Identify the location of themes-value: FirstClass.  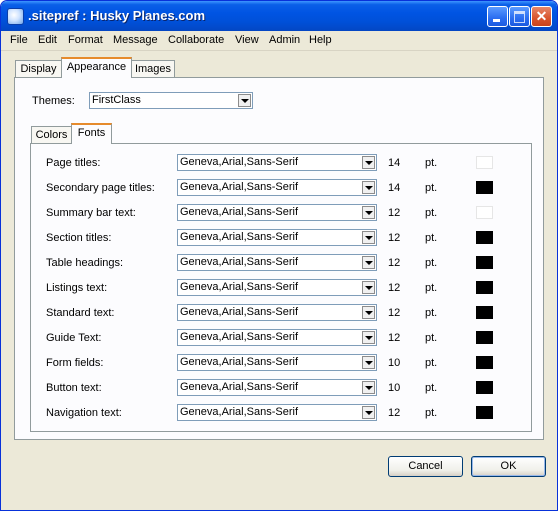
(116, 100).